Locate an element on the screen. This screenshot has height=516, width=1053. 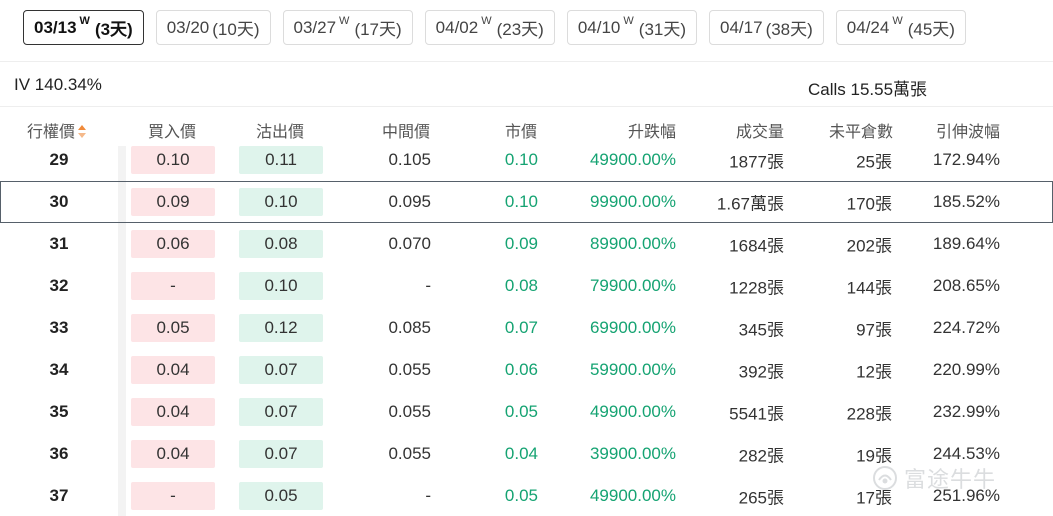
tab-days: (23天) is located at coordinates (520, 29).